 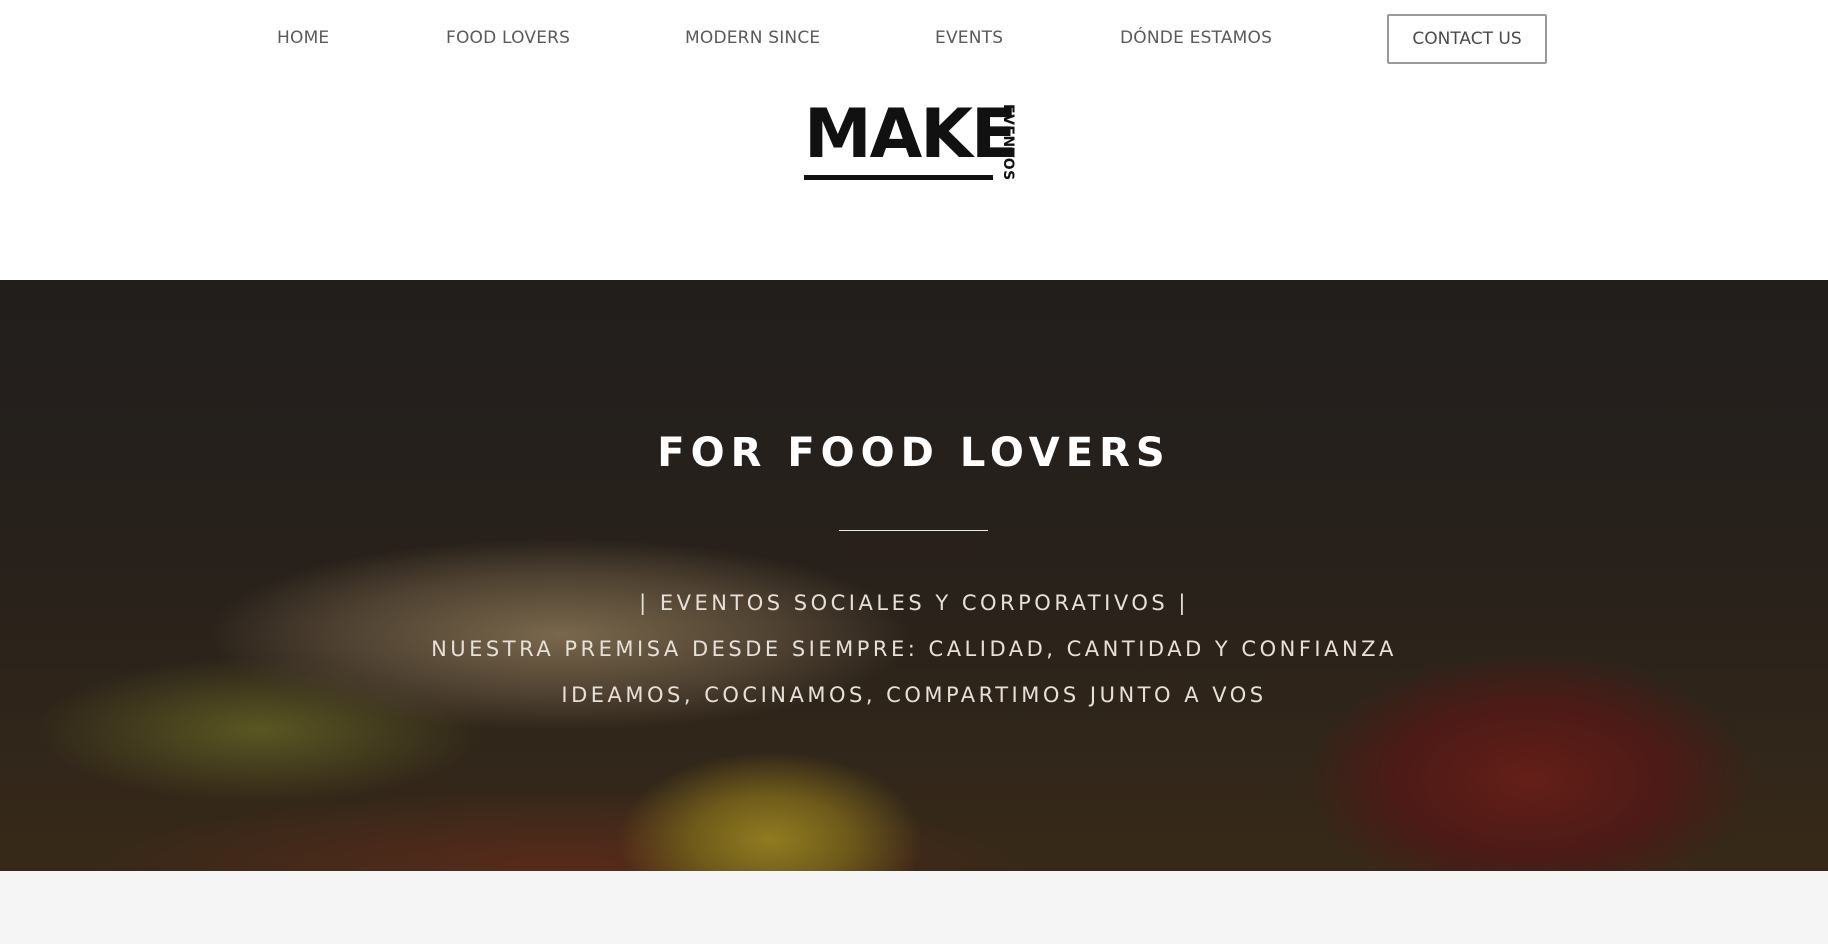 I want to click on nav-item-food-lovers: FOOD LOVERS, so click(x=508, y=38).